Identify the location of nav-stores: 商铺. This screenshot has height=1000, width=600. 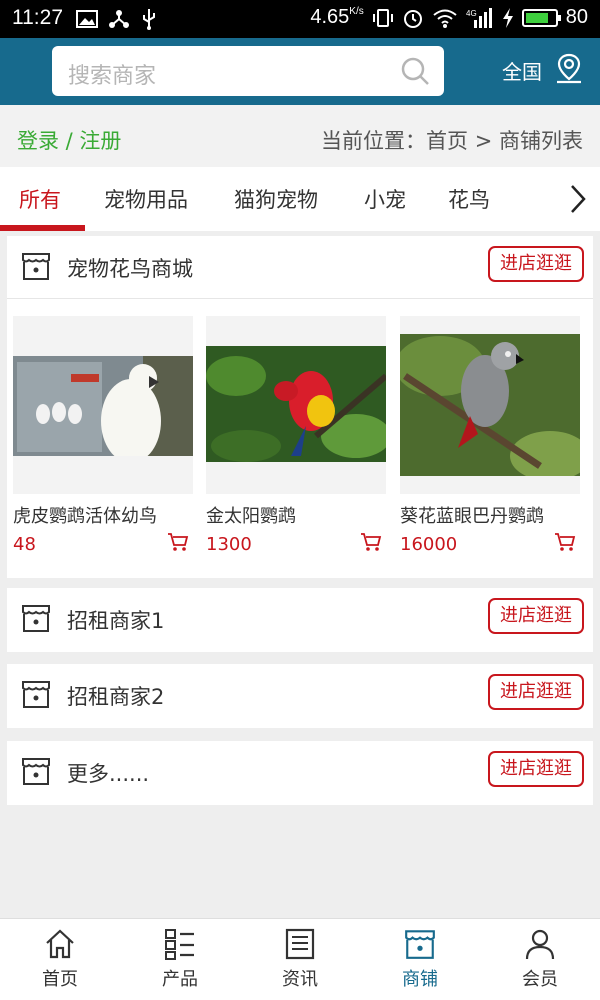
(420, 959).